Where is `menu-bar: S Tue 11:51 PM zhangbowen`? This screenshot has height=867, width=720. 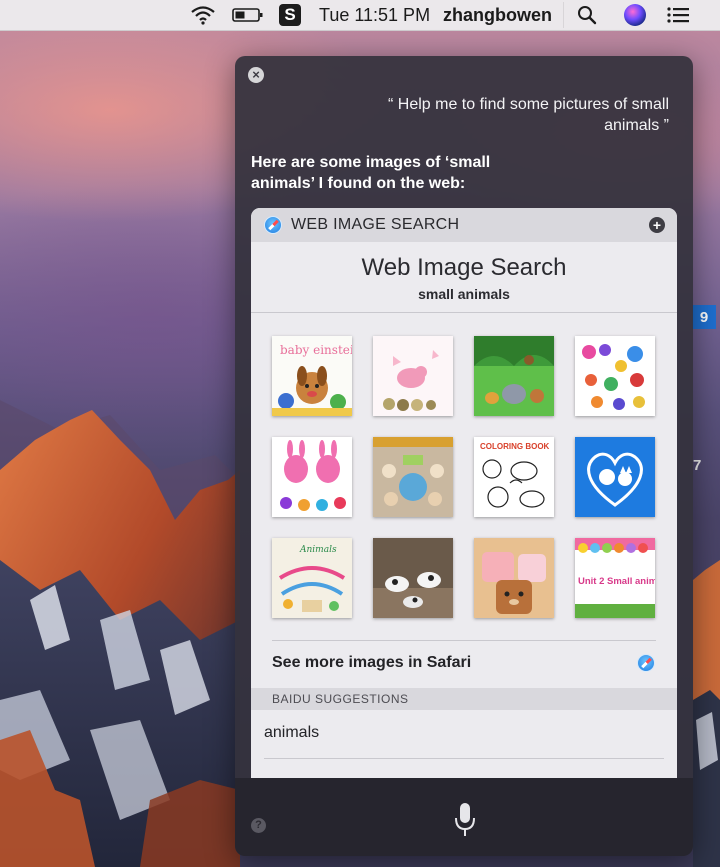
menu-bar: S Tue 11:51 PM zhangbowen is located at coordinates (360, 15).